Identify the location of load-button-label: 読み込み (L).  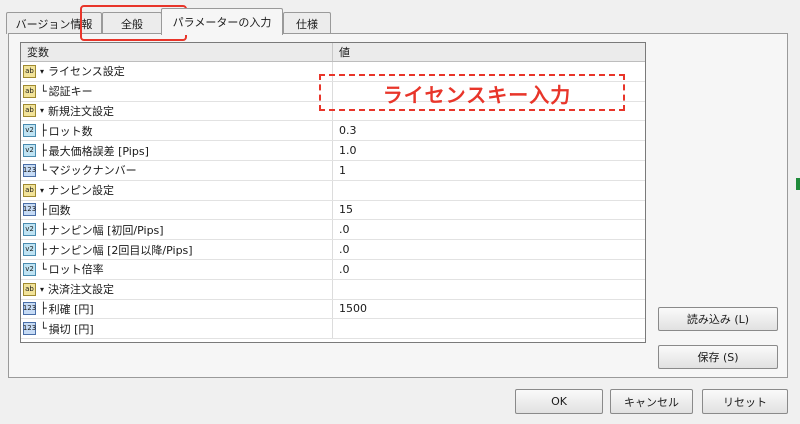
(718, 319).